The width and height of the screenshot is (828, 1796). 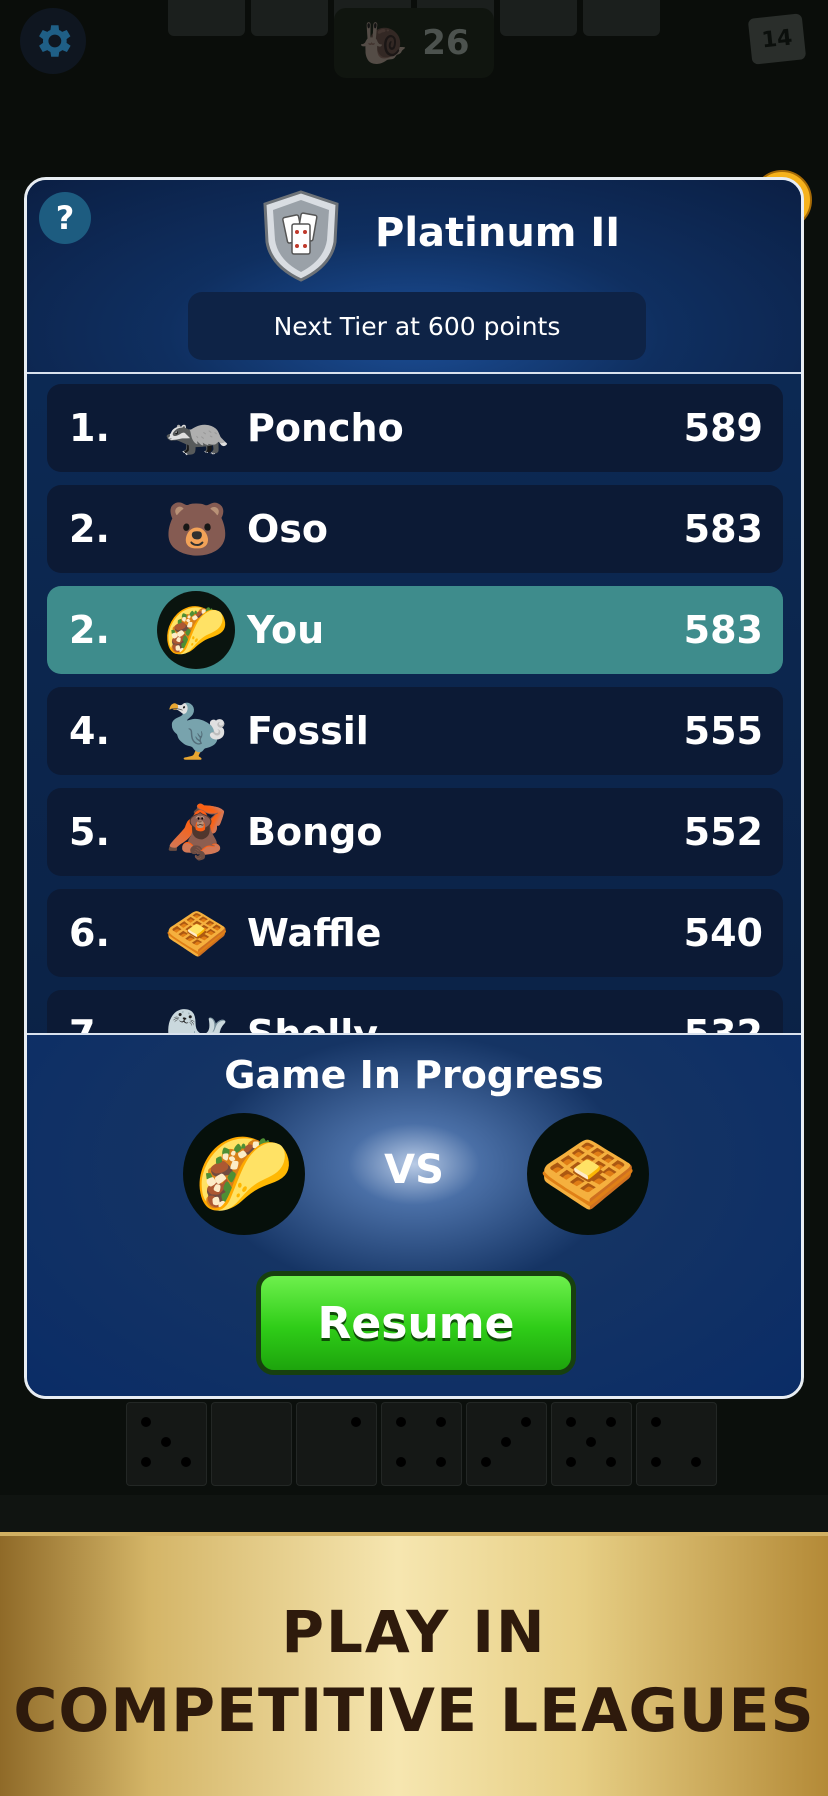 I want to click on player-name: Fossil, so click(x=308, y=731).